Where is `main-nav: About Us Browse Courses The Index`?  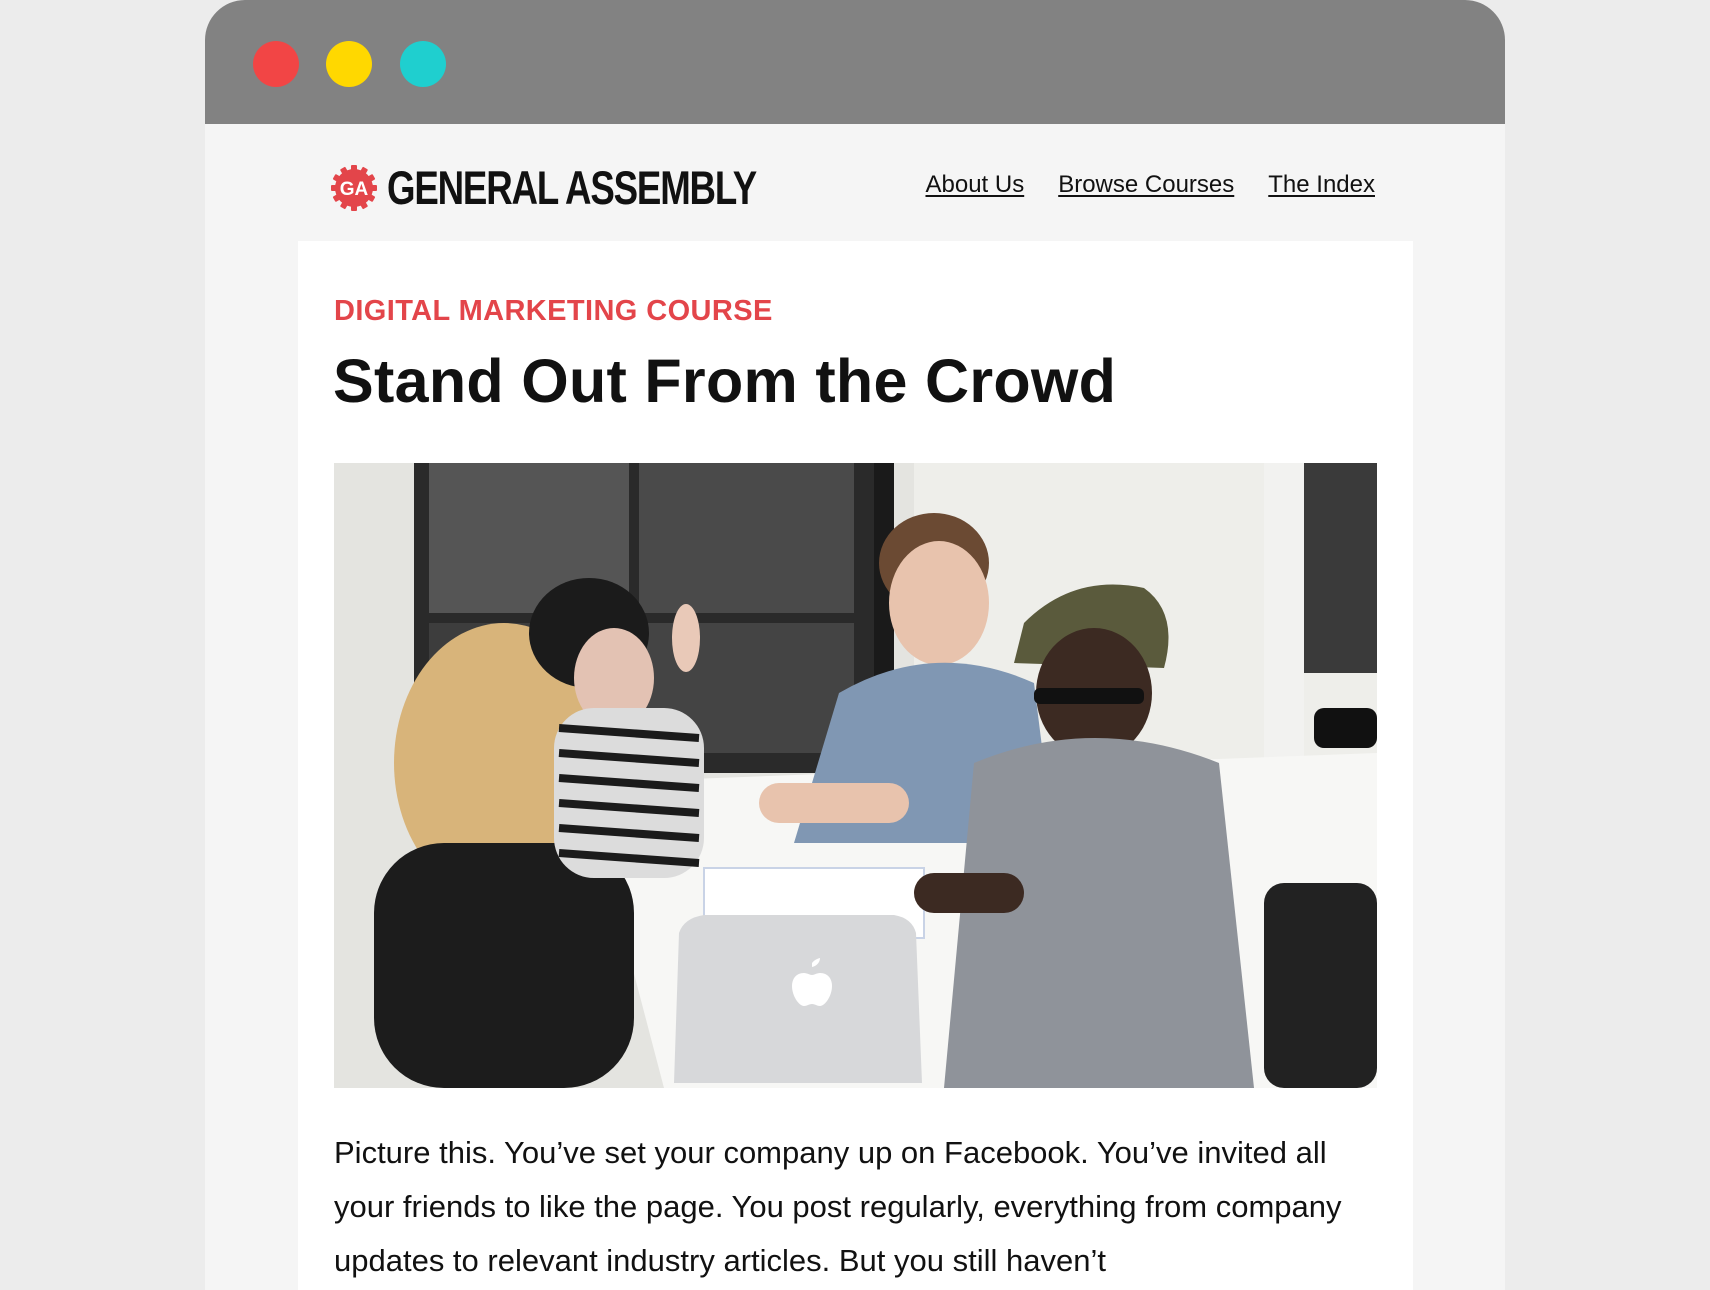
main-nav: About Us Browse Courses The Index is located at coordinates (1150, 185).